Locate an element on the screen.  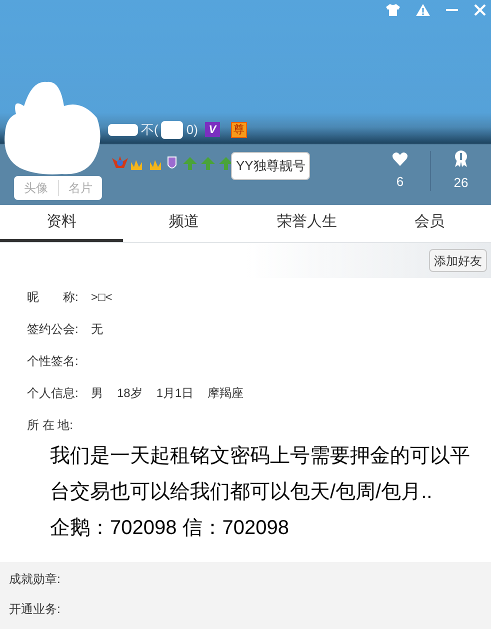
heart-icon is located at coordinates (400, 159).